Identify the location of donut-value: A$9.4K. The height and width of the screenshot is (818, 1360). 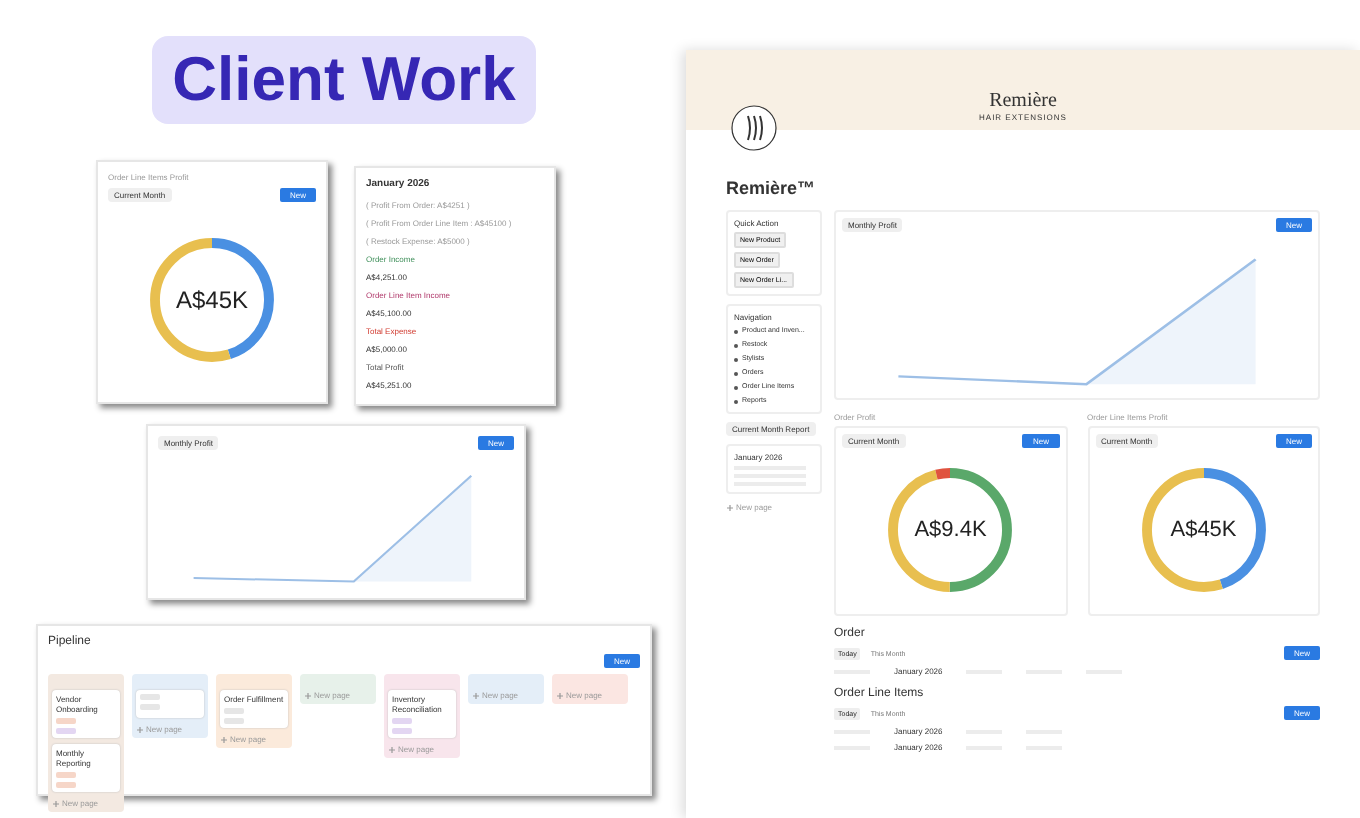
(950, 530).